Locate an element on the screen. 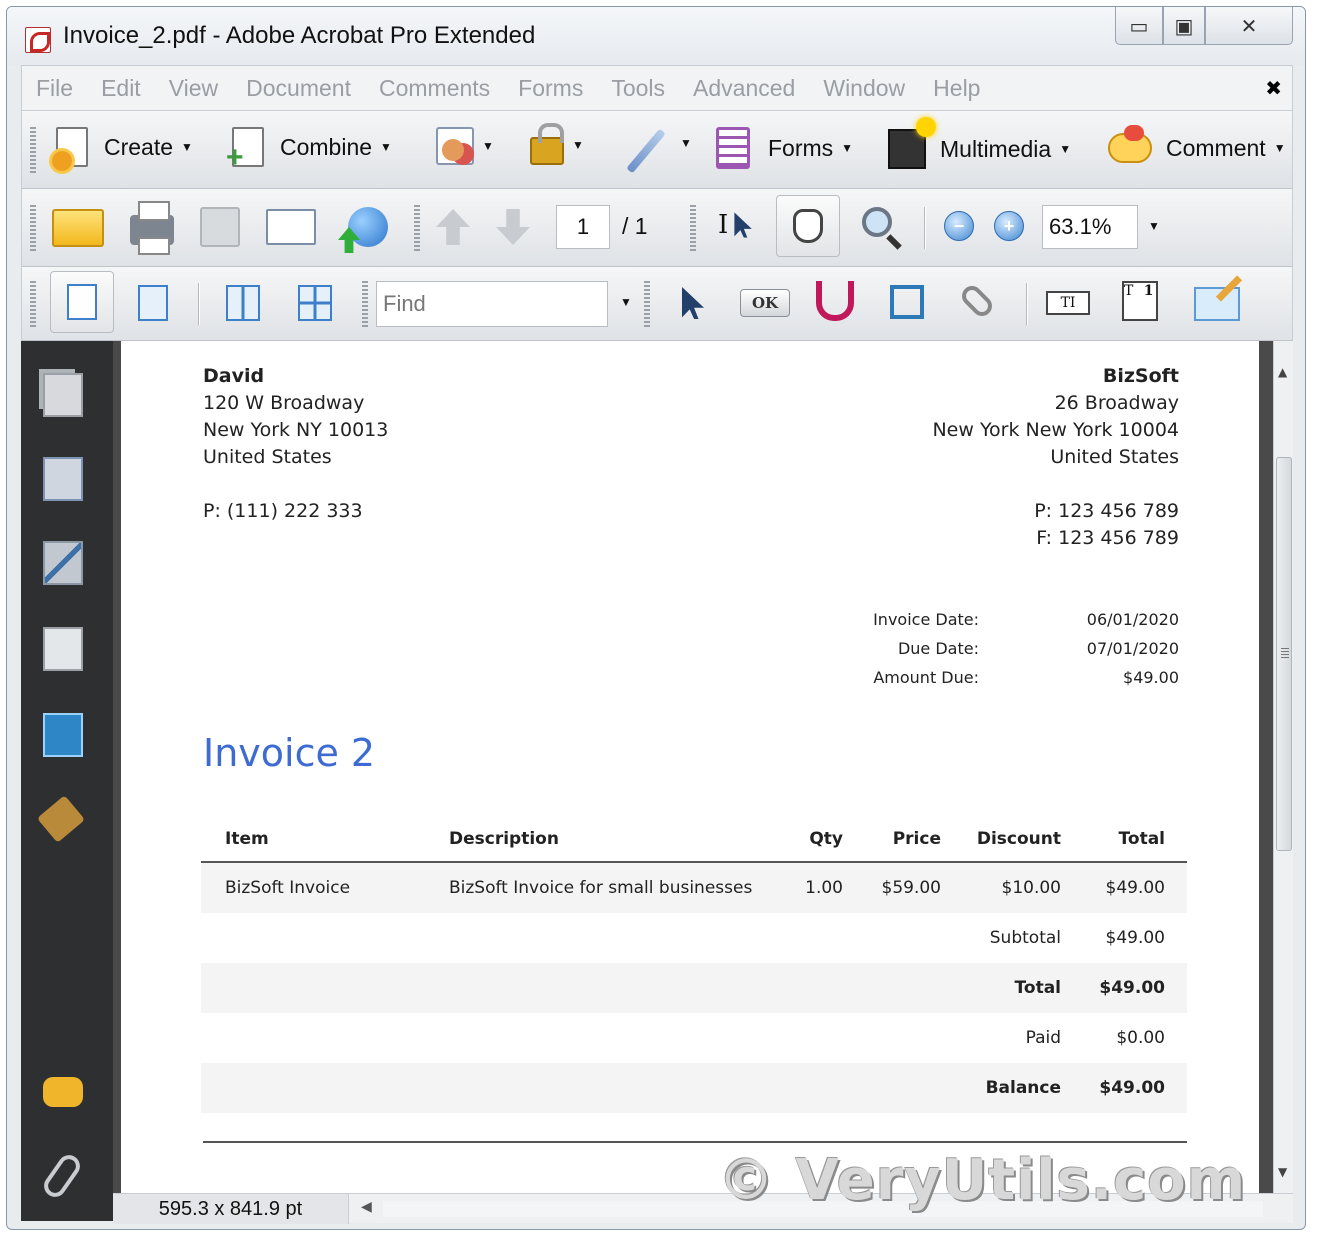 Image resolution: width=1325 pixels, height=1235 pixels. menu-file: File is located at coordinates (54, 88).